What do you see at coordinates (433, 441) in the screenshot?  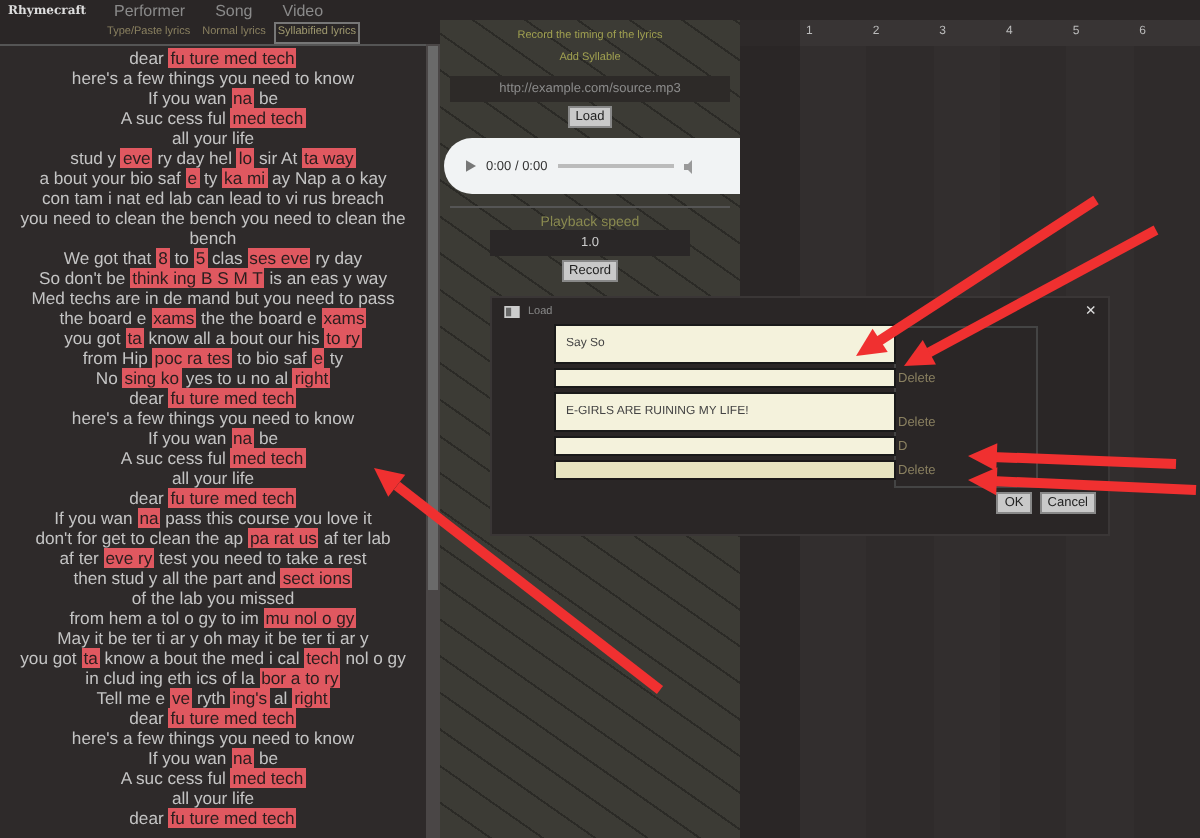 I see `scrollbar` at bounding box center [433, 441].